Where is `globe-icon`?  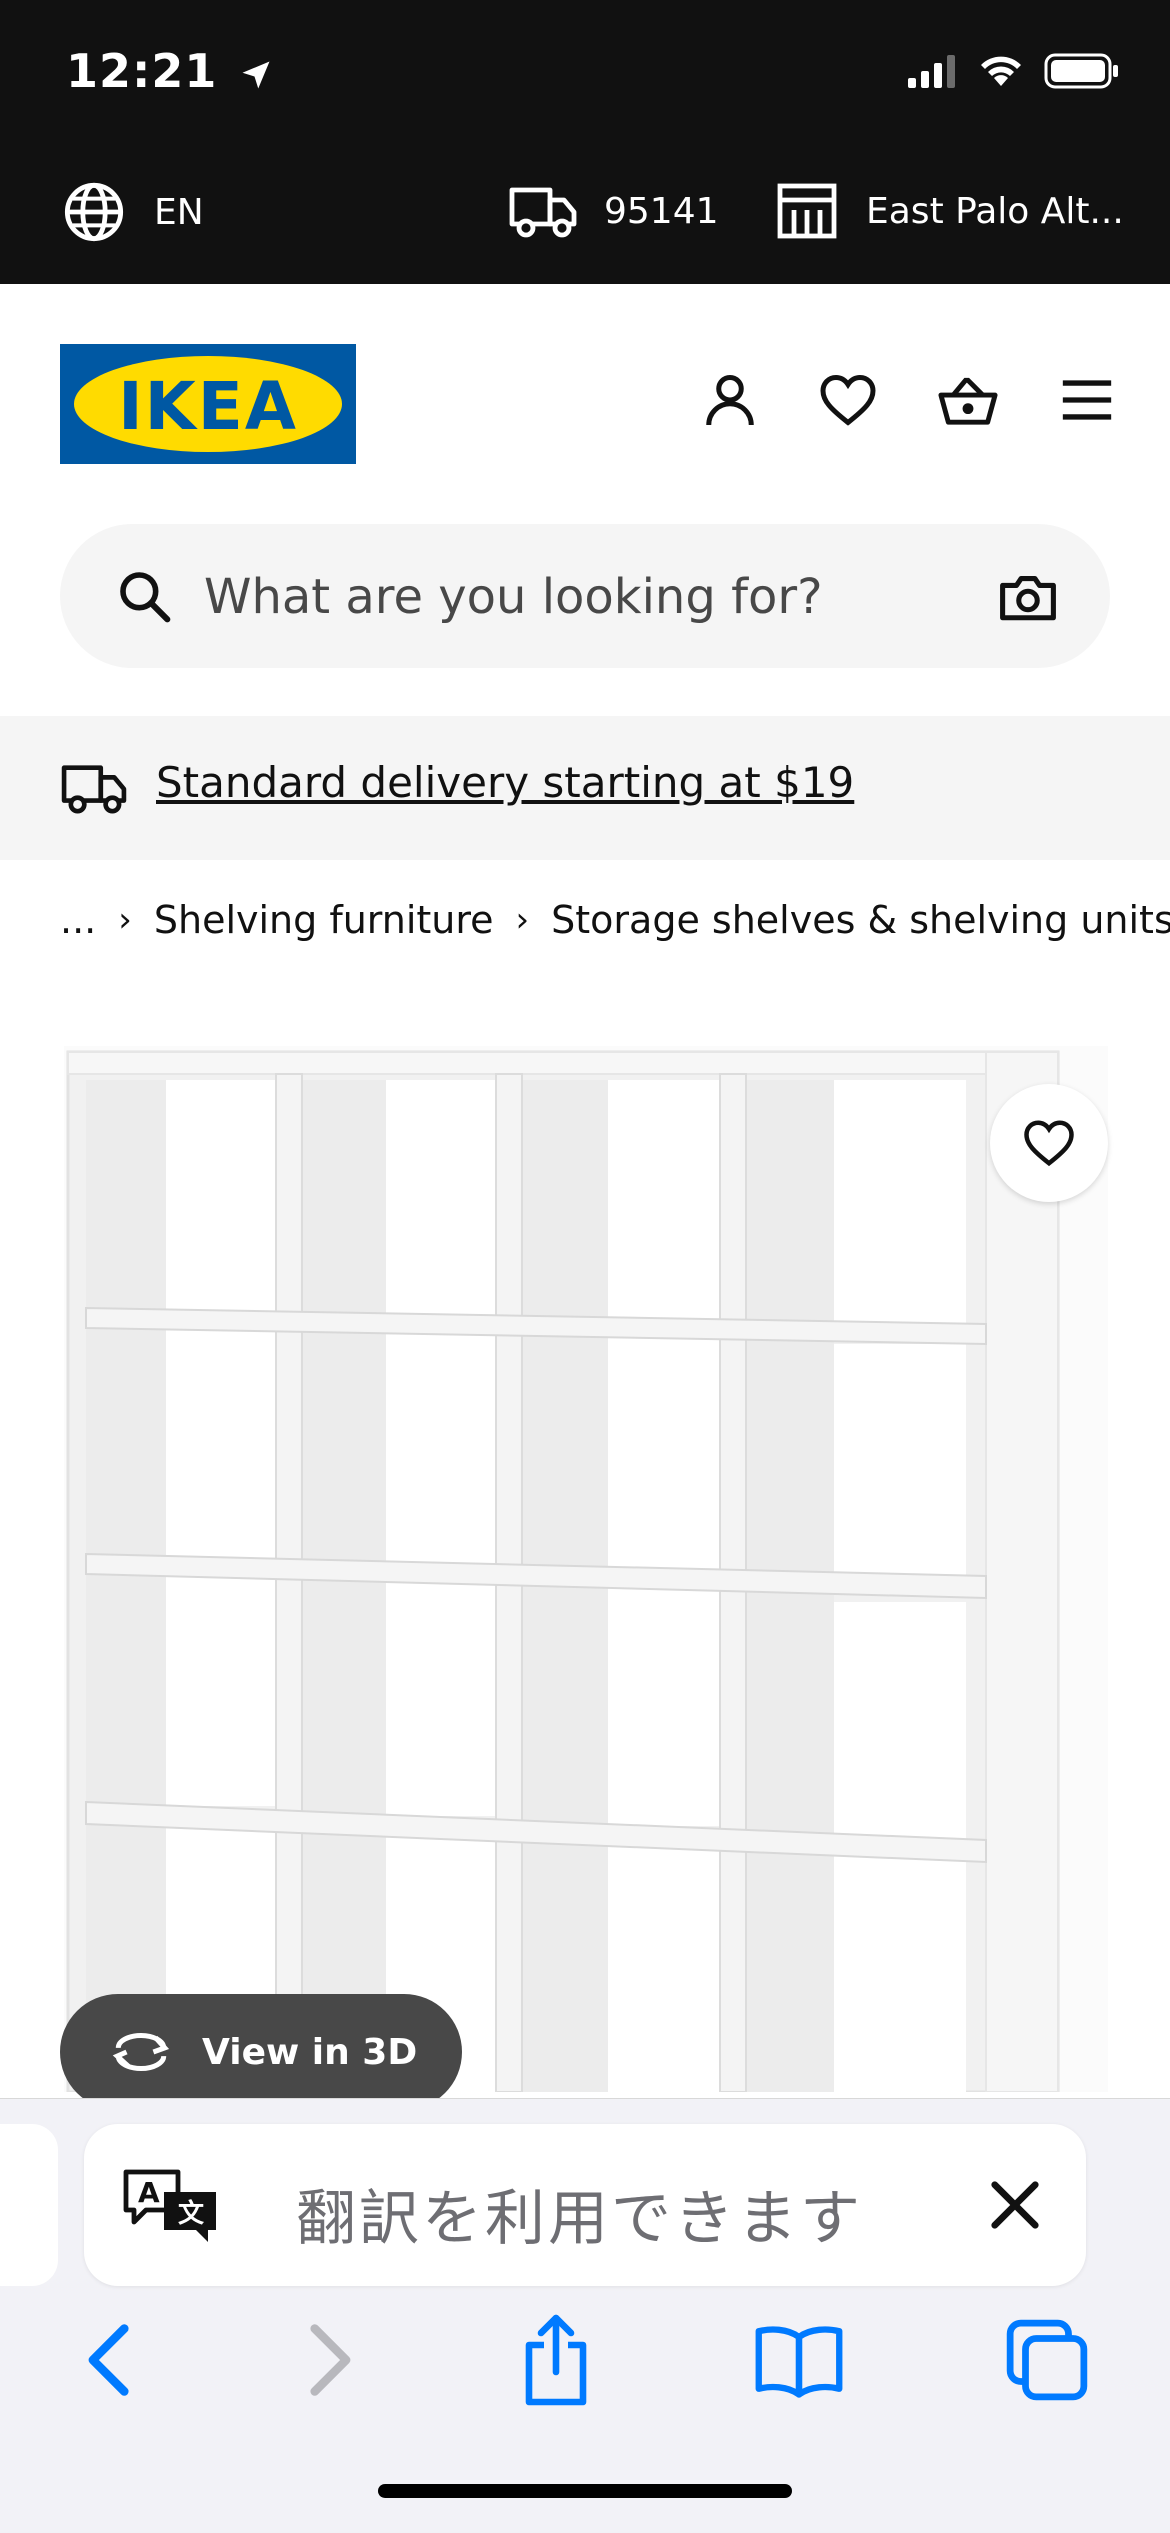 globe-icon is located at coordinates (94, 212).